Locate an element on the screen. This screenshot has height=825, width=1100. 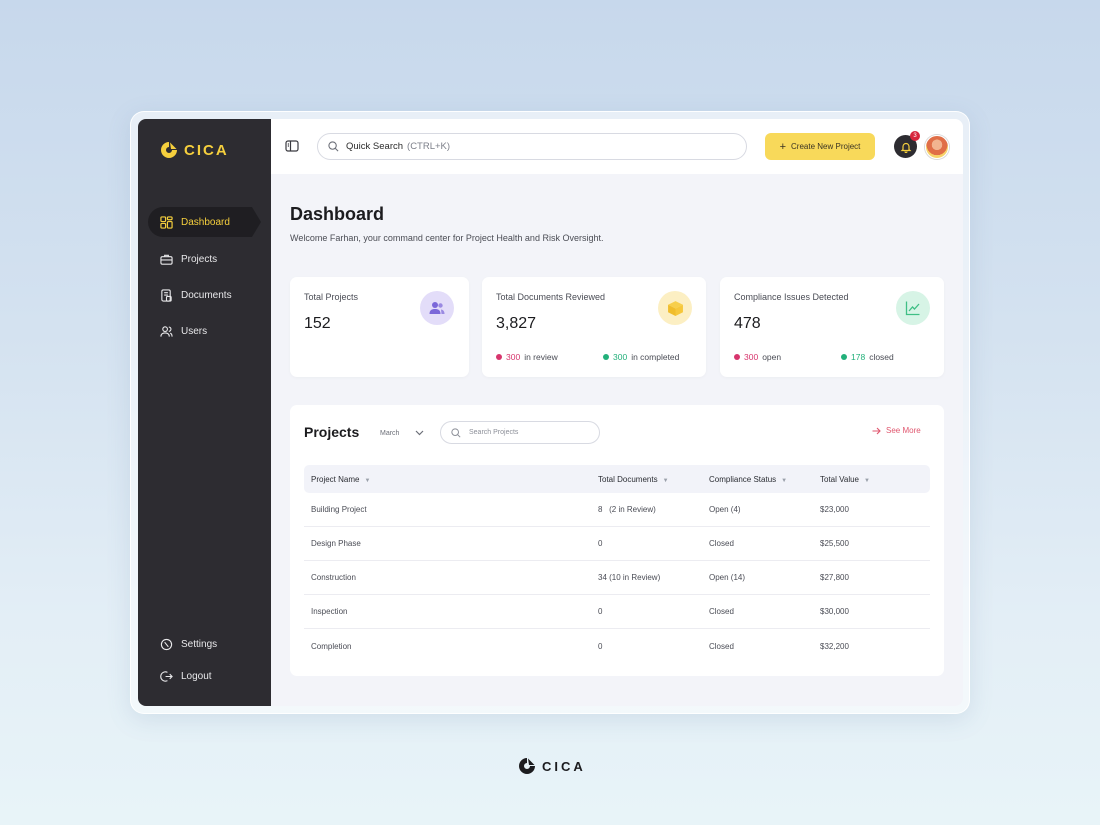
sidebar-toggle-icon is located at coordinates (292, 146).